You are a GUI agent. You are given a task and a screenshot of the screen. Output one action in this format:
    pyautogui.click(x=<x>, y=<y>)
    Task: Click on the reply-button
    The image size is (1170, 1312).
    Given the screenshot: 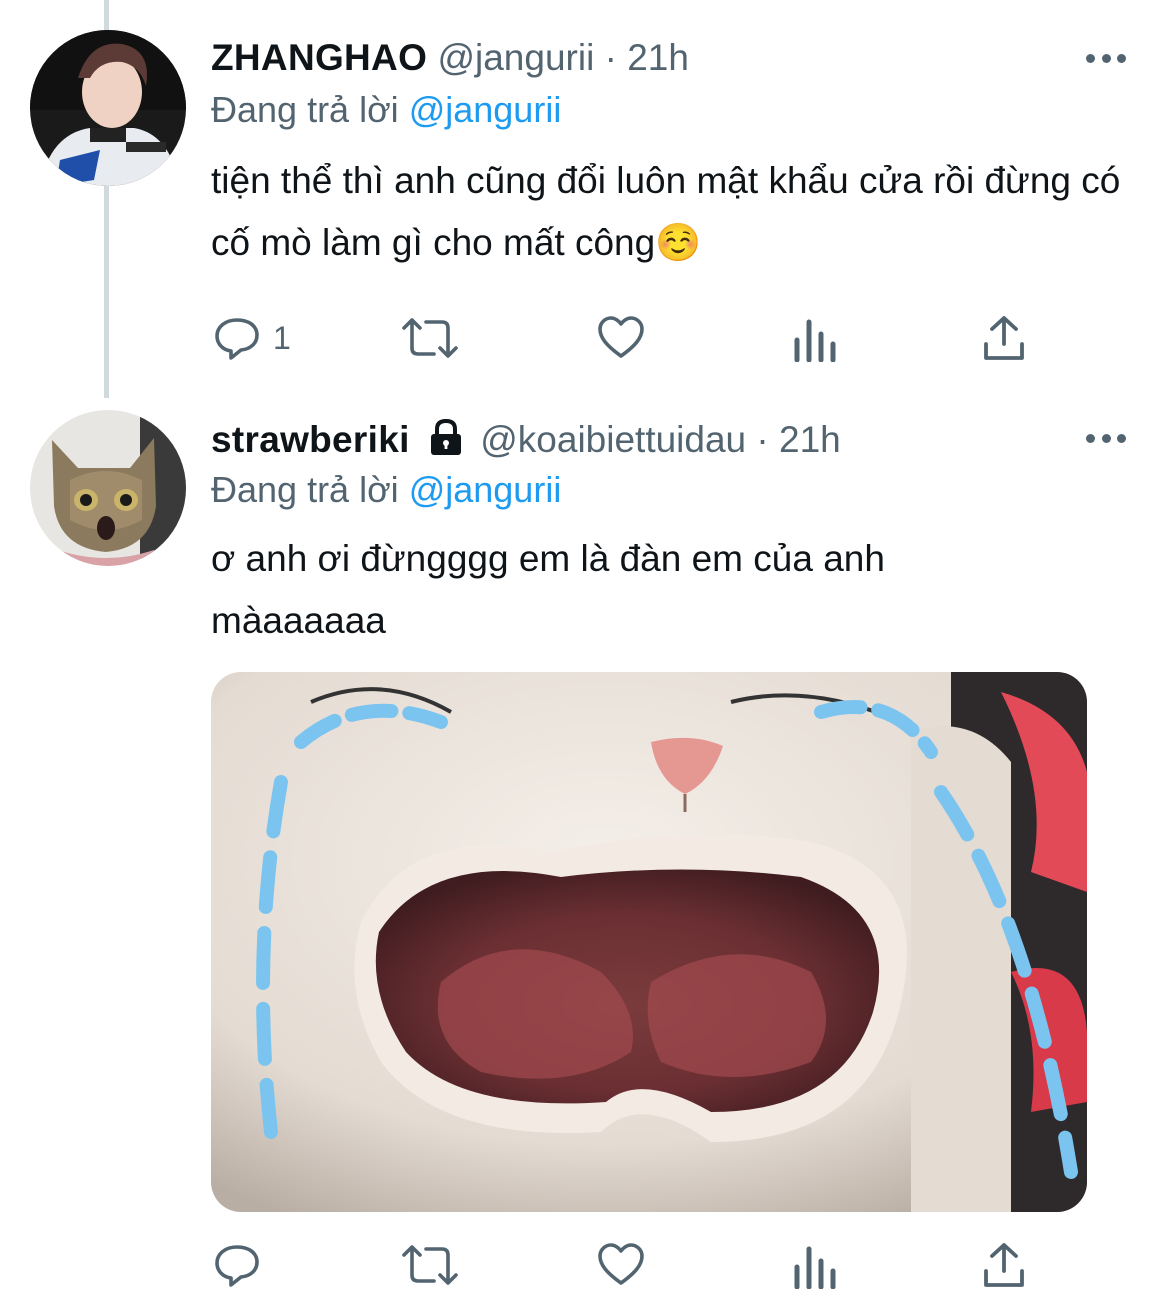 What is the action you would take?
    pyautogui.click(x=237, y=1265)
    